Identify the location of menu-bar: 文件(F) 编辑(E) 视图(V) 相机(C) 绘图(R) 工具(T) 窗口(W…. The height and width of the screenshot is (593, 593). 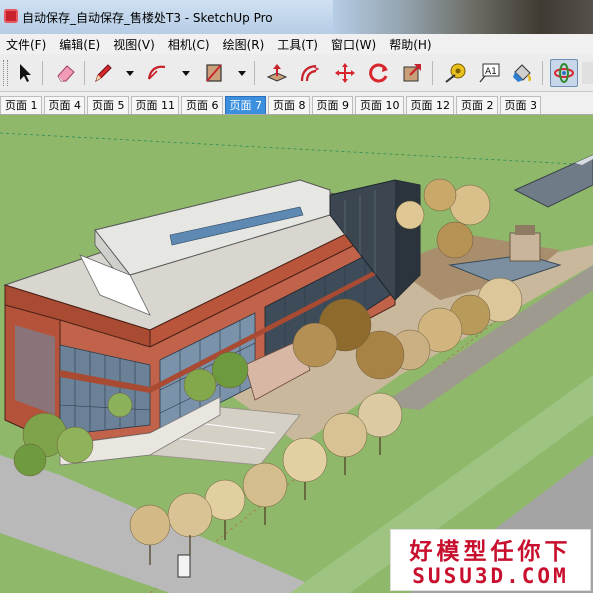
(296, 44).